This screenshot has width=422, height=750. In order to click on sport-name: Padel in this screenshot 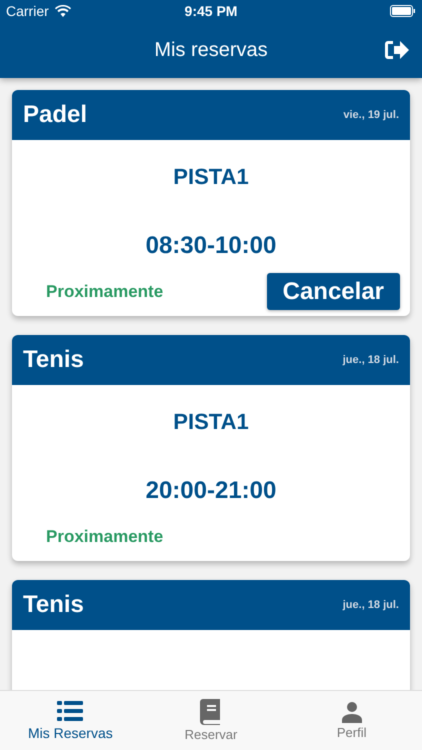, I will do `click(55, 115)`.